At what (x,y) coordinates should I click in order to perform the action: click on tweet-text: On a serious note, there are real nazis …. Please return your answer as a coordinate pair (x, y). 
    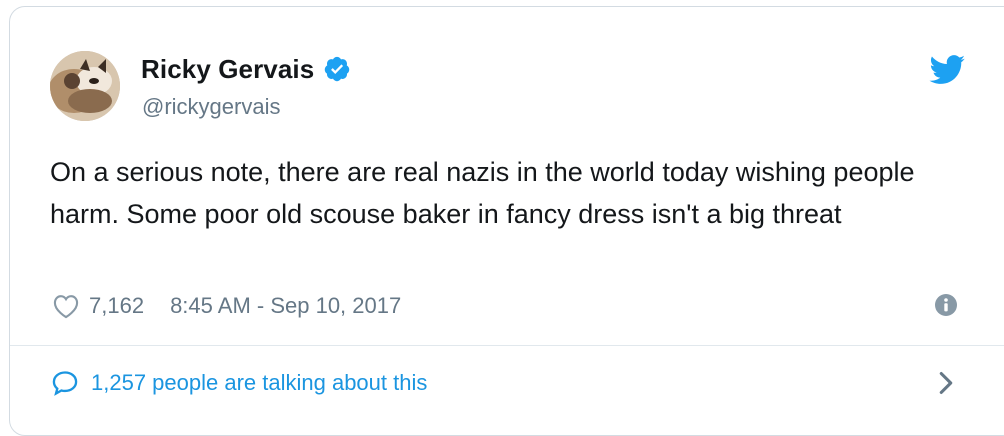
    Looking at the image, I should click on (482, 193).